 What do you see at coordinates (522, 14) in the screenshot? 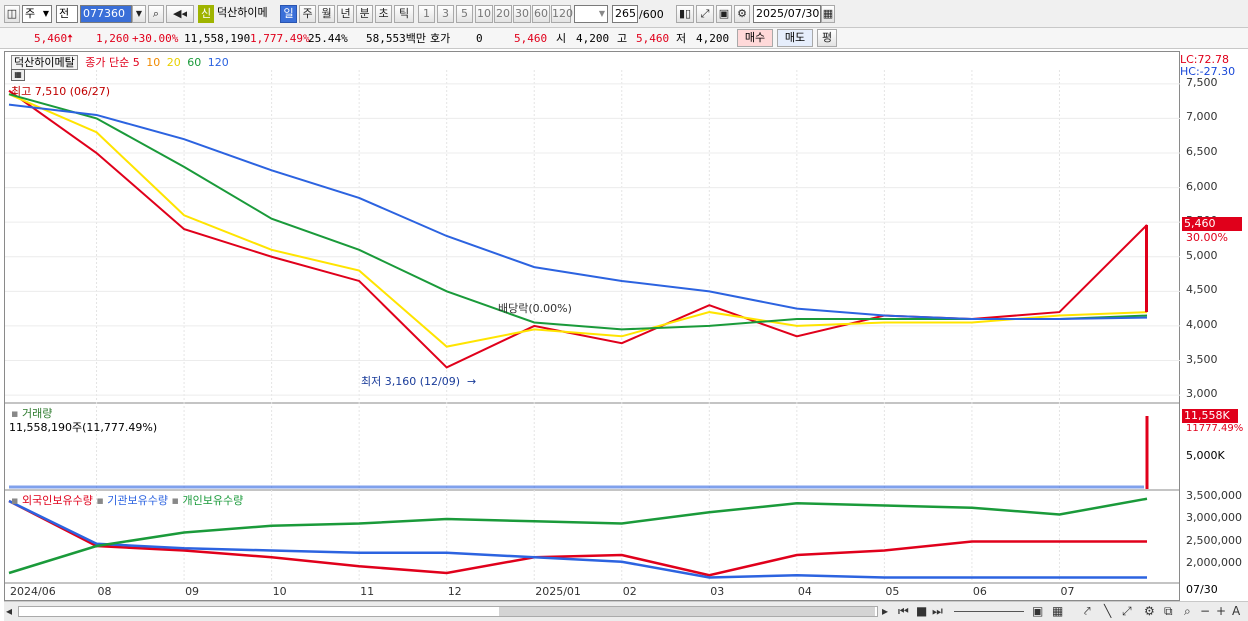
I see `num-button-30: 30` at bounding box center [522, 14].